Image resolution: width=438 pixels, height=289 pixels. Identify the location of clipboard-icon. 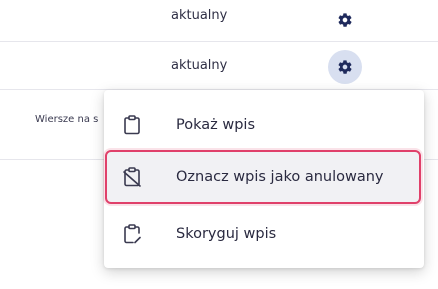
(132, 125).